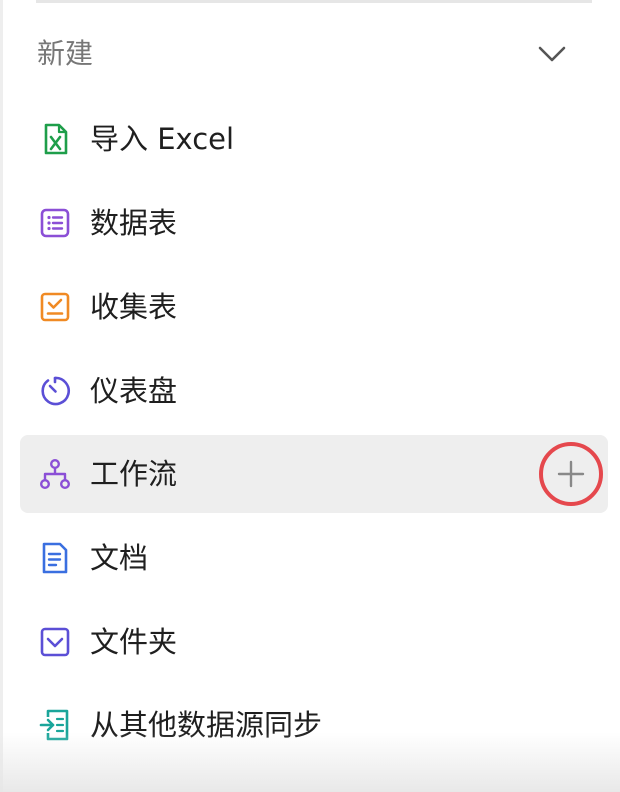 This screenshot has width=620, height=792. I want to click on menu-item-label: 导入 Excel, so click(162, 139).